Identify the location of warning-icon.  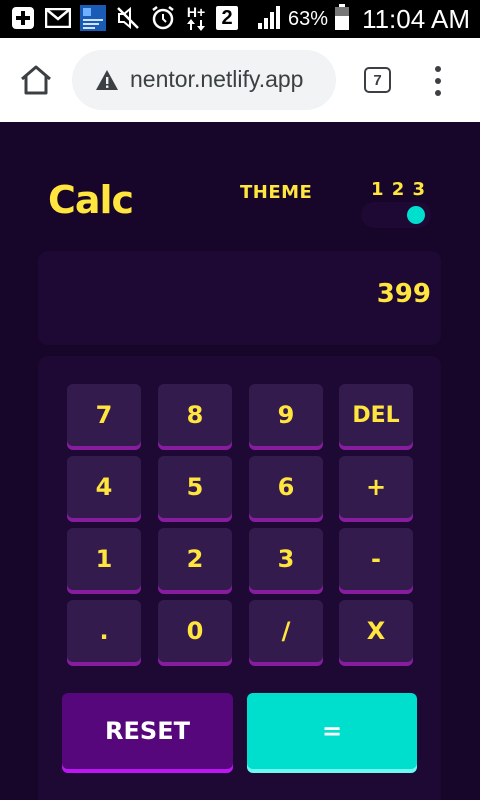
(107, 80).